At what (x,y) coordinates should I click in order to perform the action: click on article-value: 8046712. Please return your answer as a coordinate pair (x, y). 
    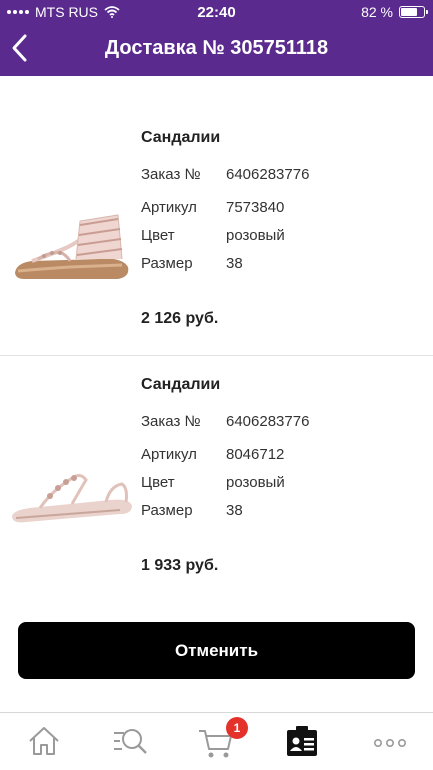
    Looking at the image, I should click on (255, 454).